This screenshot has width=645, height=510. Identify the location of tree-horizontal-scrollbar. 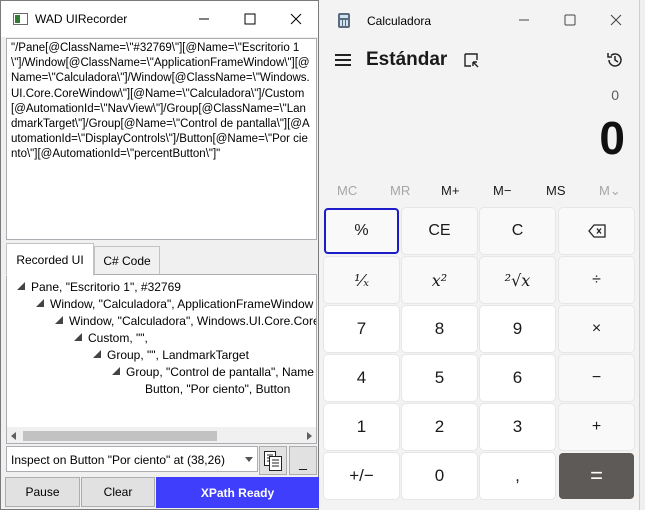
(161, 435).